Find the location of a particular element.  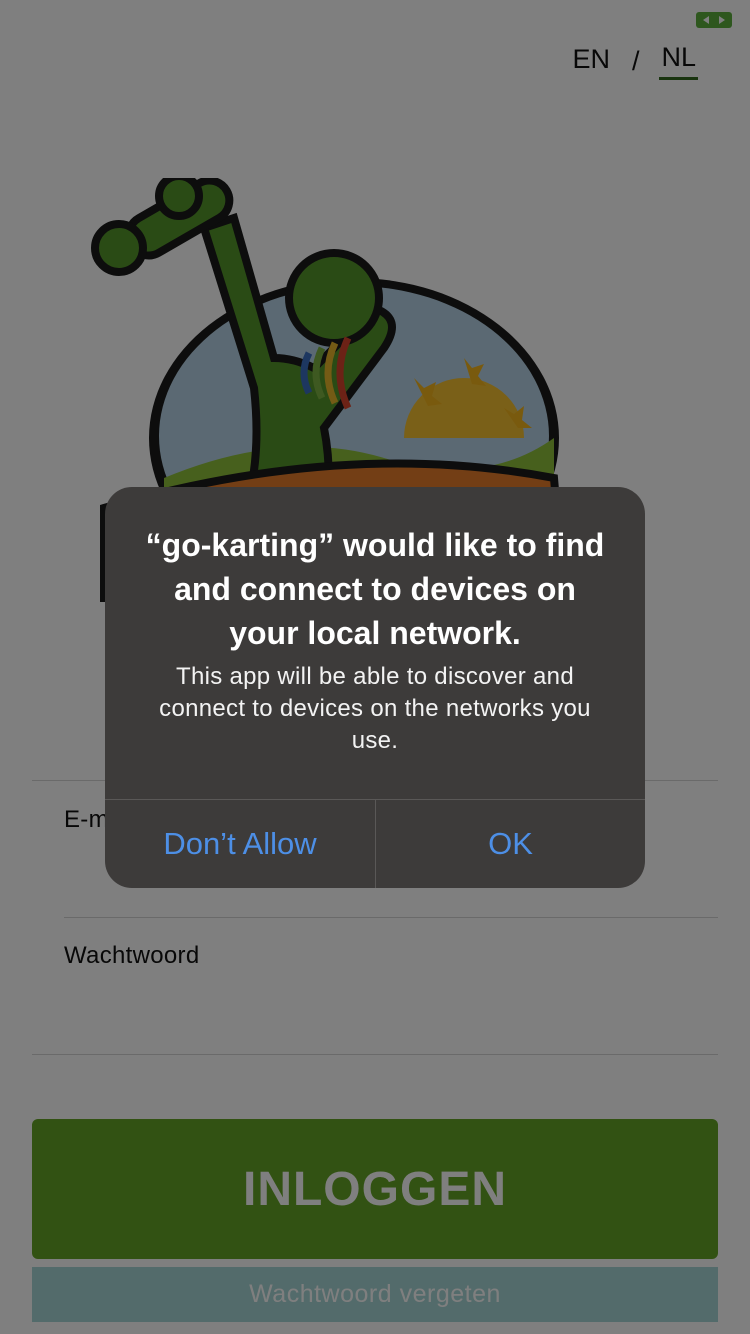

dont-allow-button: Don’t Allow is located at coordinates (240, 844).